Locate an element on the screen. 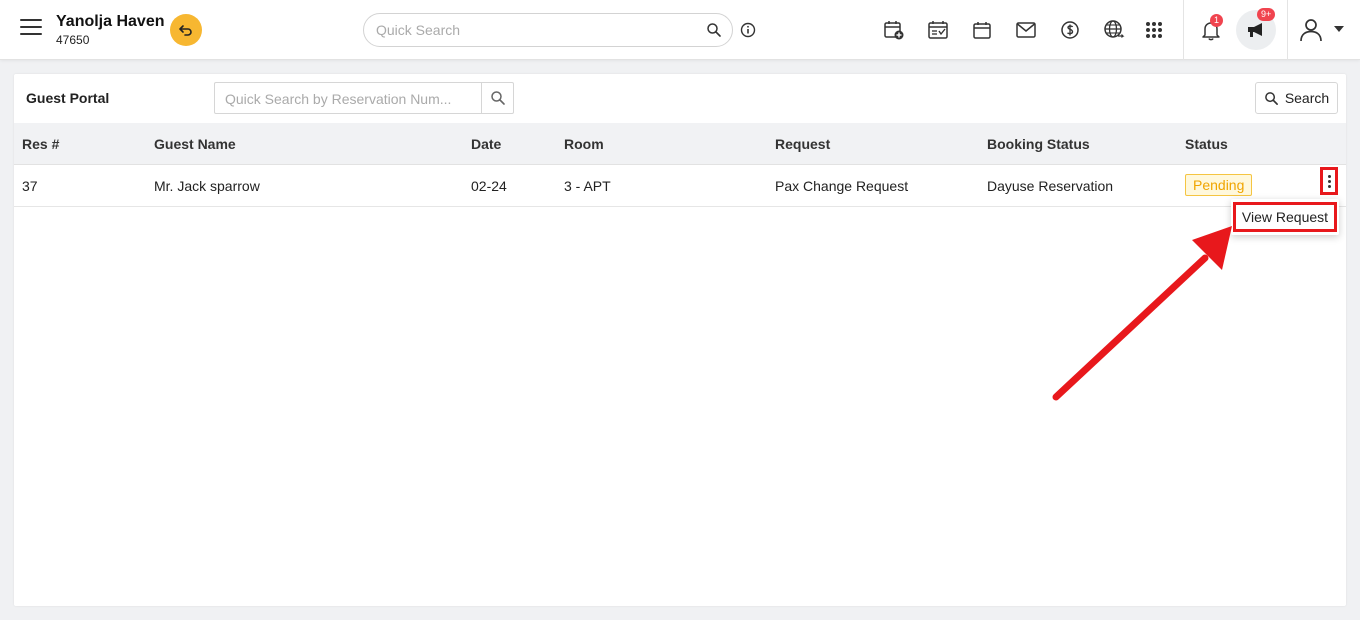 The height and width of the screenshot is (620, 1360). cell-request: Pax Change Request is located at coordinates (842, 186).